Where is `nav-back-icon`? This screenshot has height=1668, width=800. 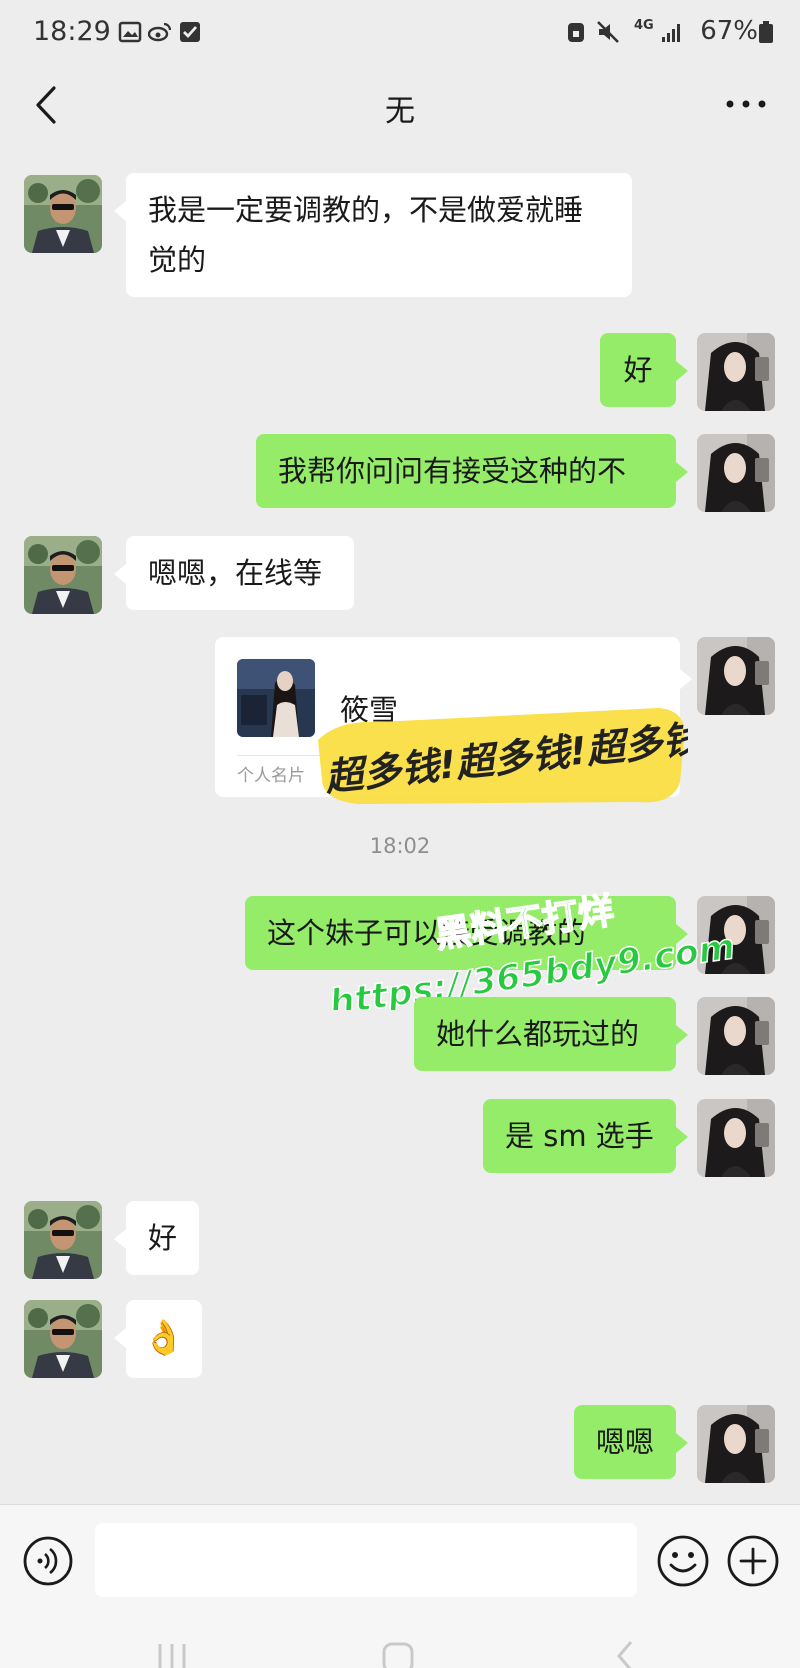 nav-back-icon is located at coordinates (625, 1652).